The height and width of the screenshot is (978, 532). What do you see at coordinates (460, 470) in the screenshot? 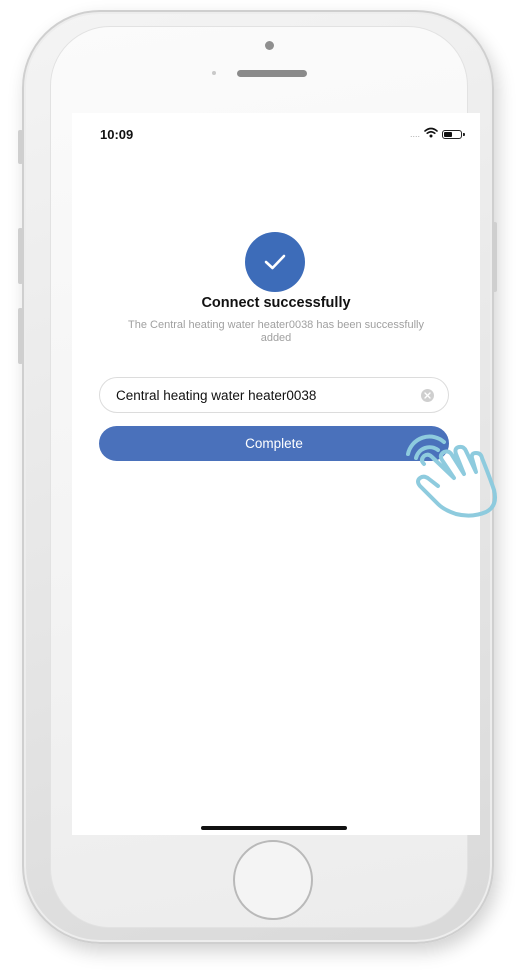
I see `tap-hand-icon` at bounding box center [460, 470].